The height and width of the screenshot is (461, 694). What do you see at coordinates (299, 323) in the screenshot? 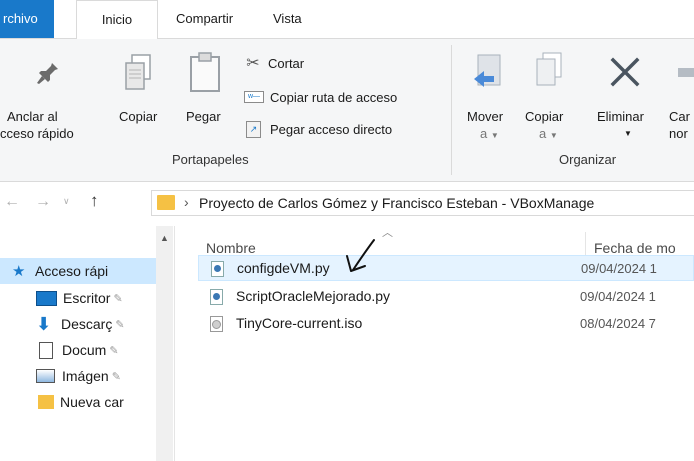
I see `file-name: TinyCore-current.iso` at bounding box center [299, 323].